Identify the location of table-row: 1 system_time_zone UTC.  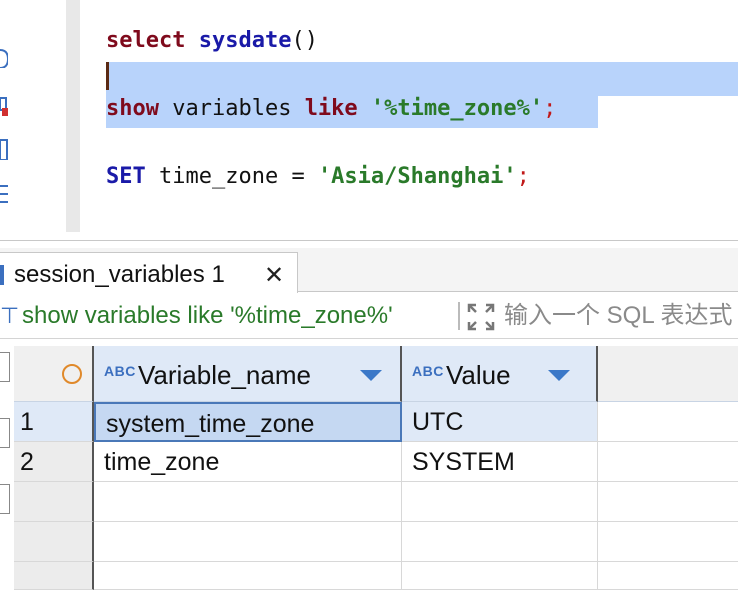
(376, 422).